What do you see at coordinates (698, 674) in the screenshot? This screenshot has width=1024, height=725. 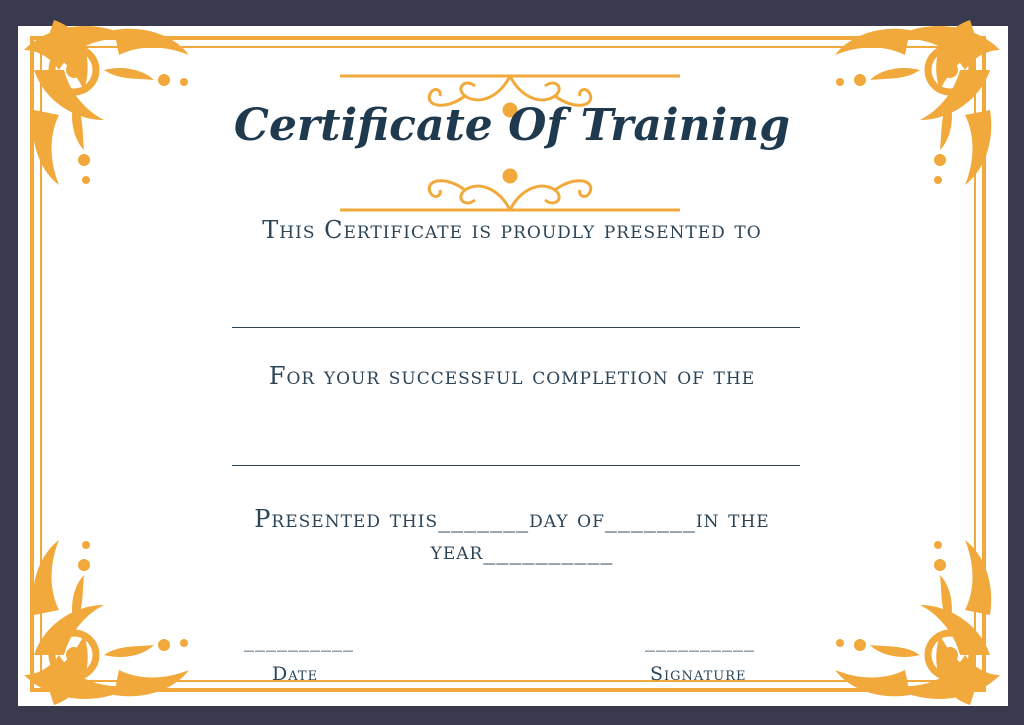 I see `signature-label: Signature` at bounding box center [698, 674].